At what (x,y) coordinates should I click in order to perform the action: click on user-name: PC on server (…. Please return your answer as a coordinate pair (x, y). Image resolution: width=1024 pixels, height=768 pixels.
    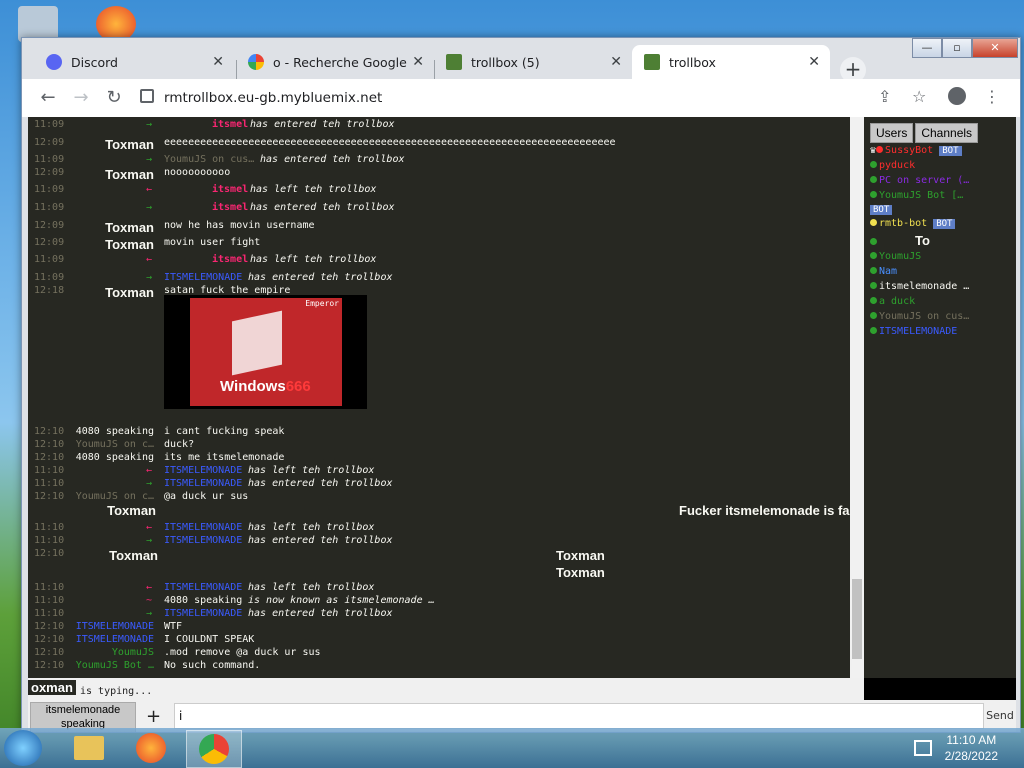
    Looking at the image, I should click on (924, 180).